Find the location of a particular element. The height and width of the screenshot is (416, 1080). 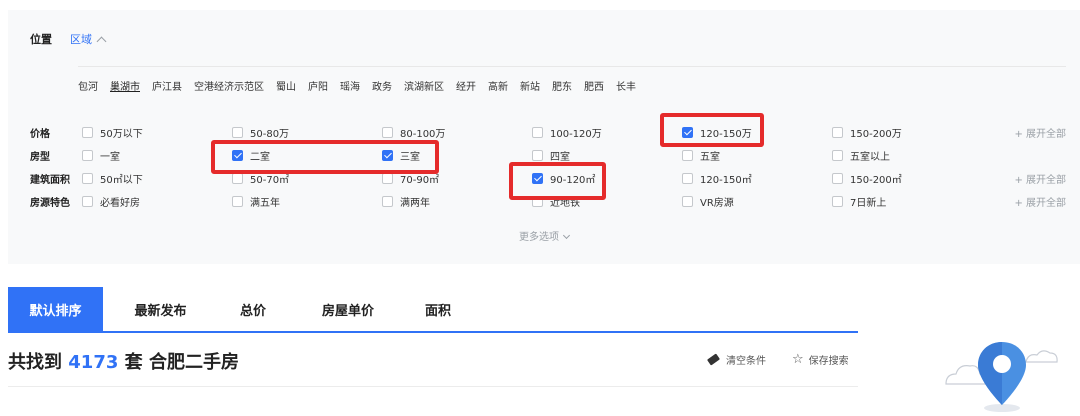

save-search-button: ☆ 保存搜索 is located at coordinates (820, 359).